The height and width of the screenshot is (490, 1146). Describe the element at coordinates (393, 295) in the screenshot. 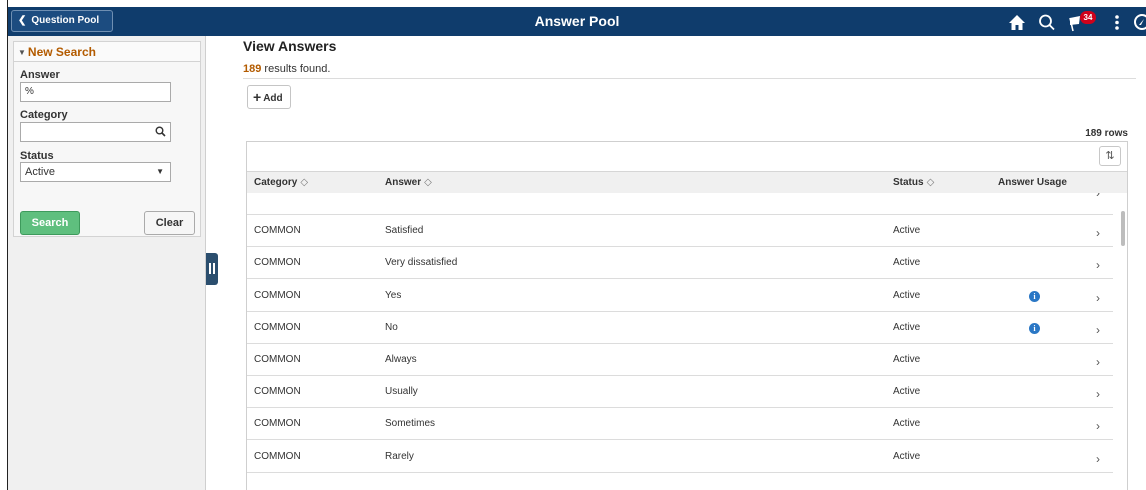

I see `cell-answer: Yes` at that location.